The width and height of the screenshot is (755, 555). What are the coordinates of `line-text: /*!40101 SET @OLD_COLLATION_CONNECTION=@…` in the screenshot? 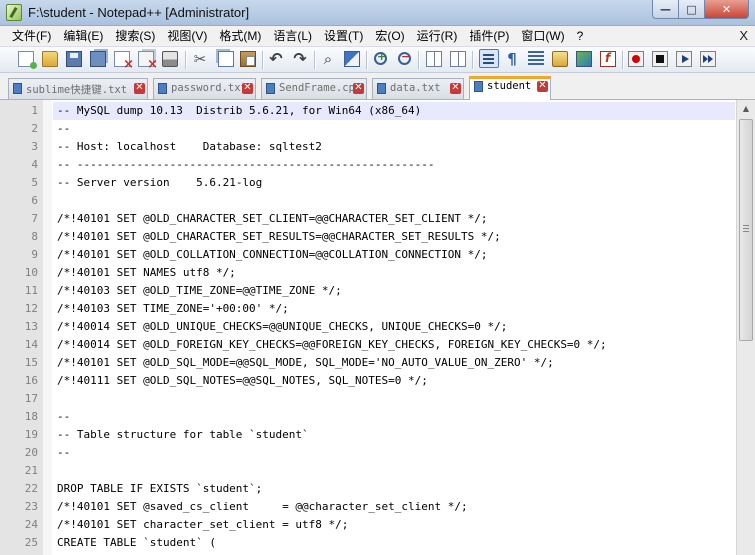 It's located at (394, 255).